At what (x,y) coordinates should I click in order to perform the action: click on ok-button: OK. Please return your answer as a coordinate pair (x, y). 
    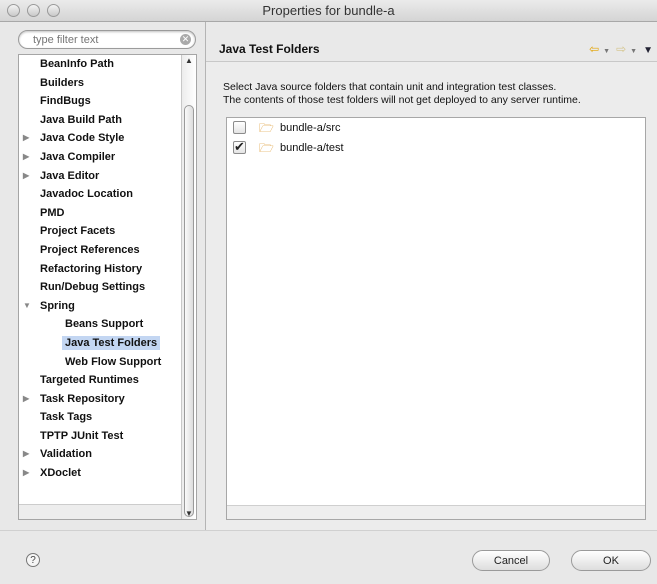
    Looking at the image, I should click on (611, 560).